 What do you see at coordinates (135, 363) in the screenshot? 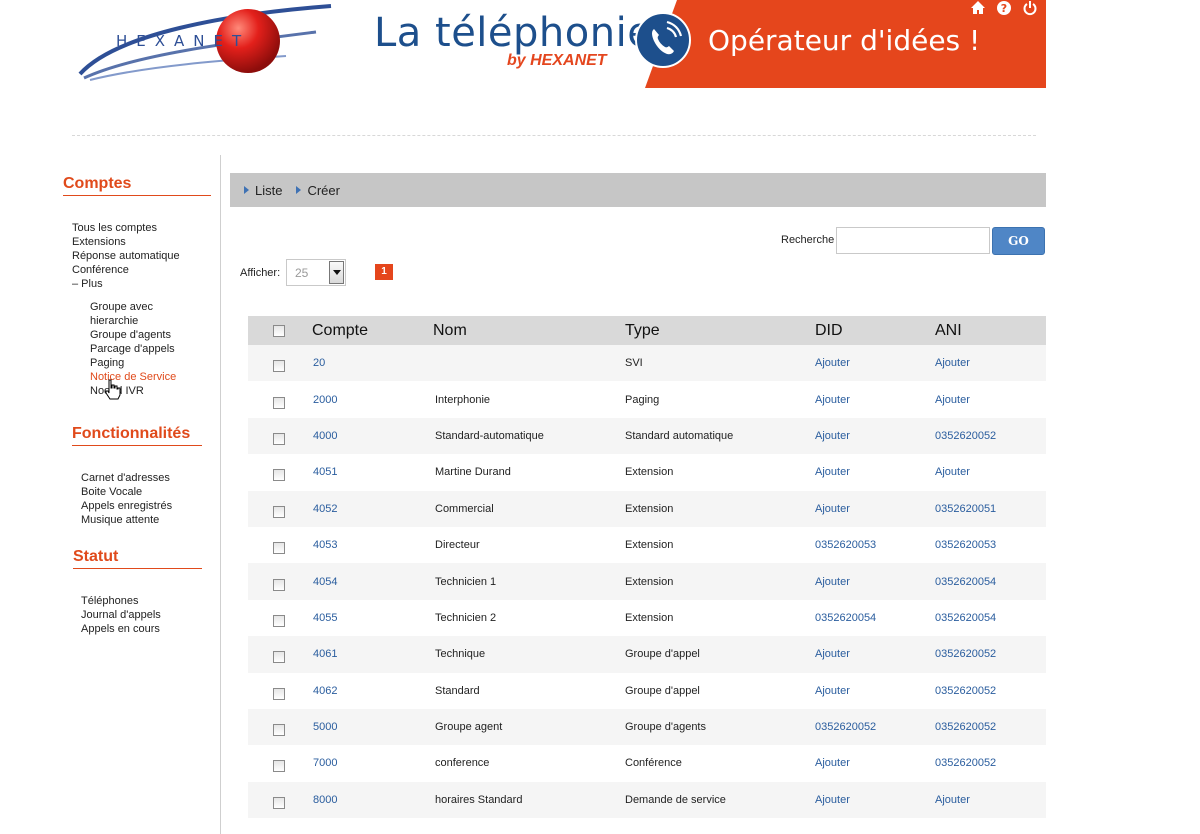
I see `sidebar-subitem-paging: Paging` at bounding box center [135, 363].